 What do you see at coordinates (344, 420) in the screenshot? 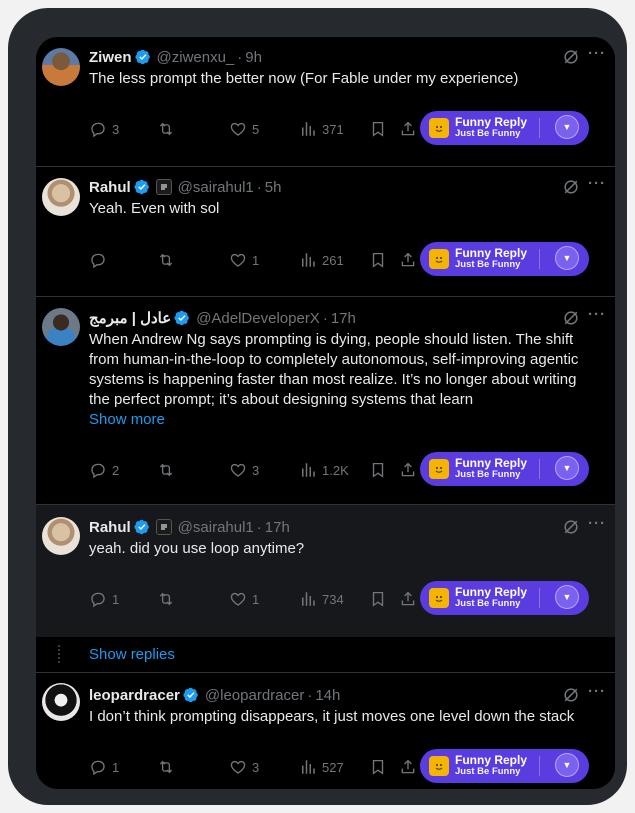
I see `show-more-link: Show more` at bounding box center [344, 420].